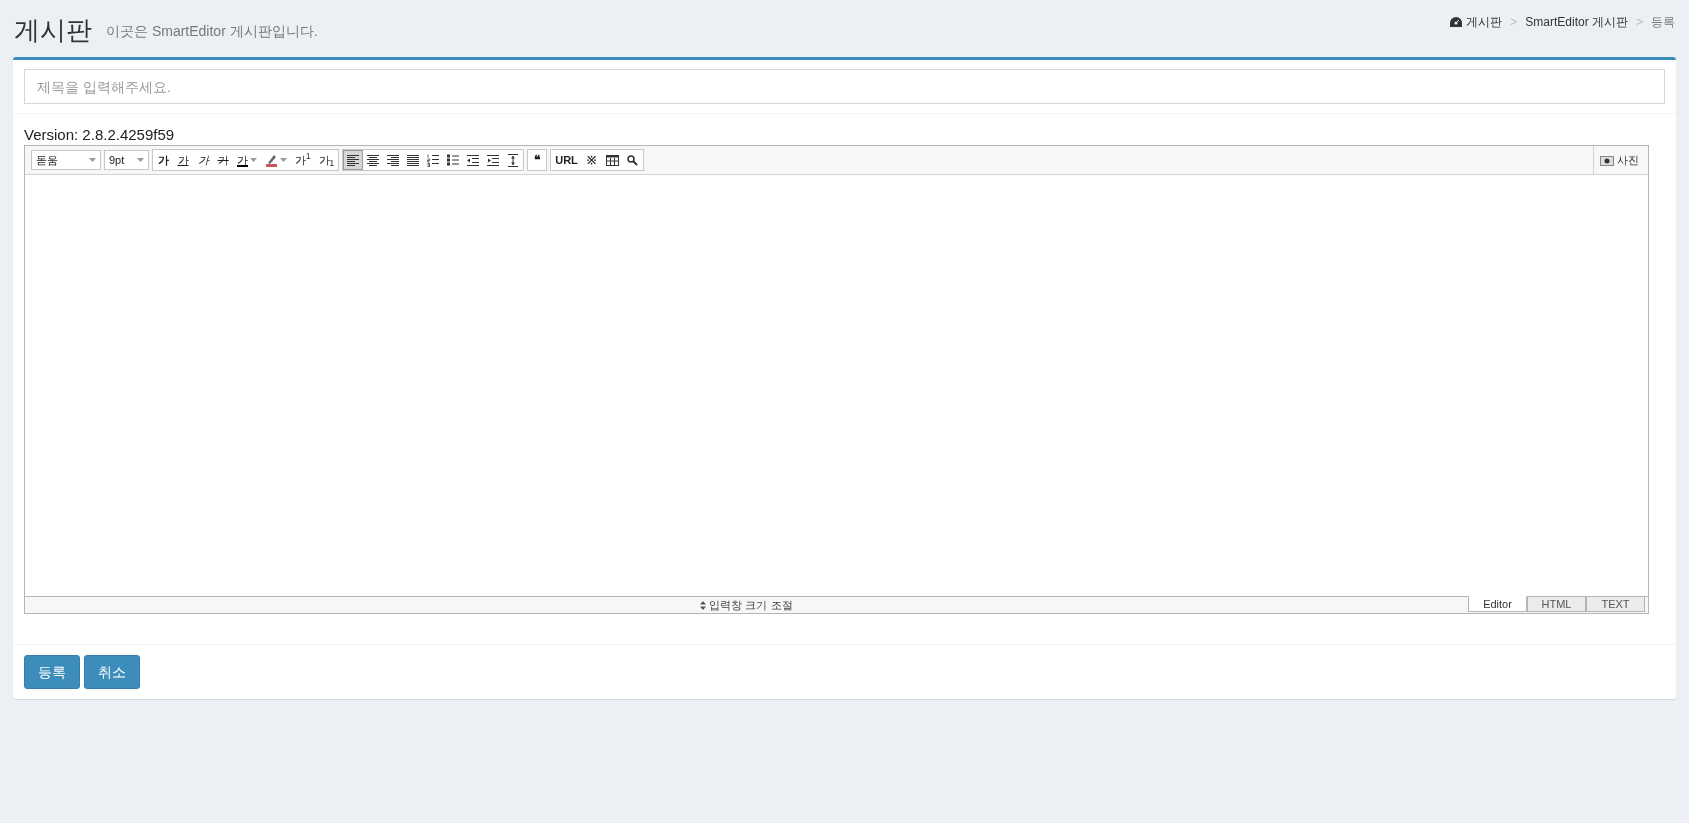 This screenshot has height=823, width=1689. What do you see at coordinates (1476, 22) in the screenshot?
I see `breadcrumb-link: 게시판` at bounding box center [1476, 22].